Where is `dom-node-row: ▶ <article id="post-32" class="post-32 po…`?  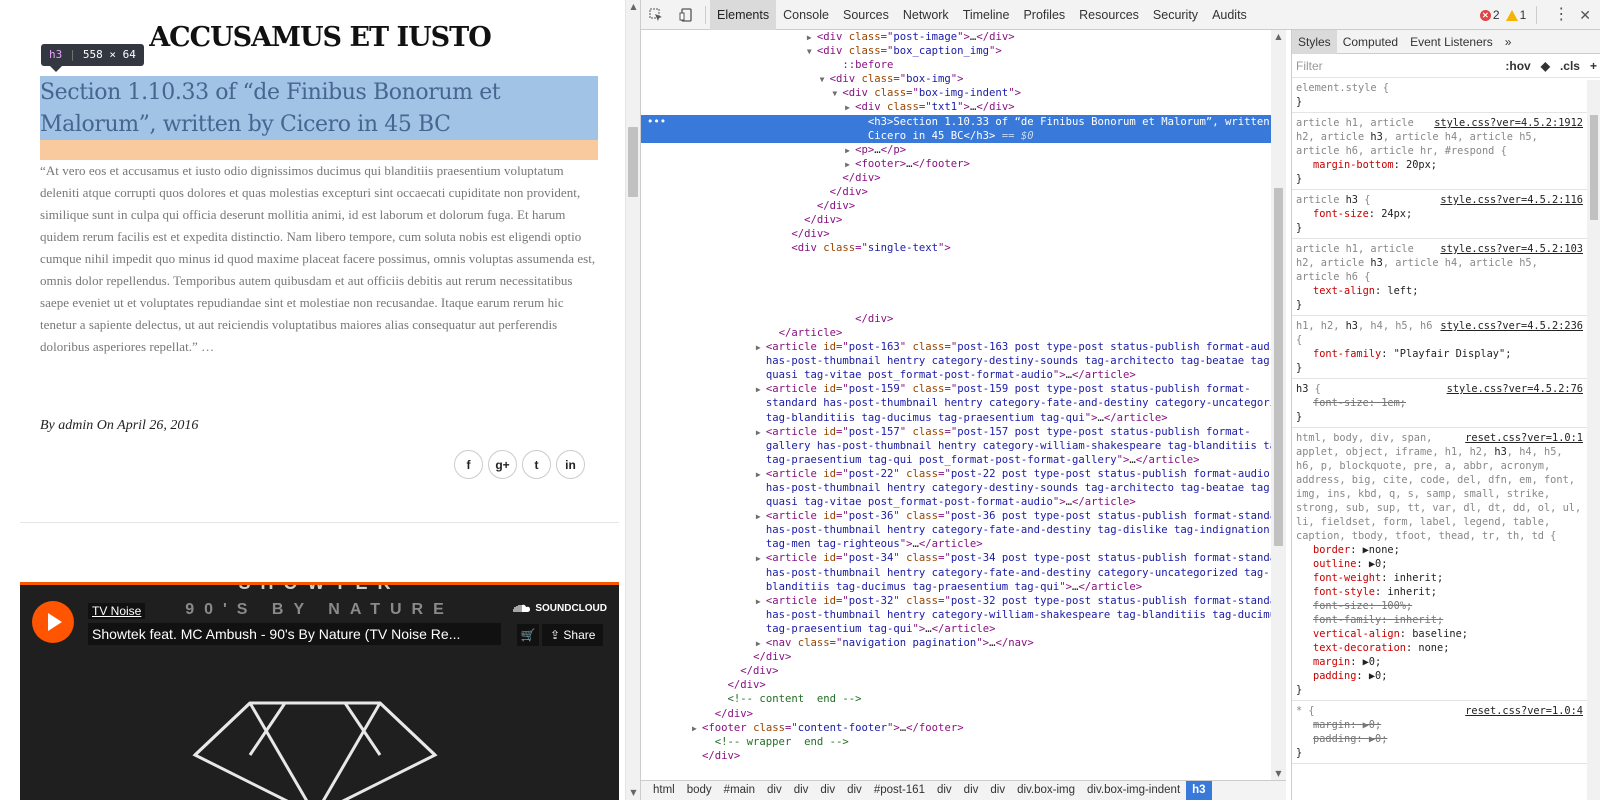 dom-node-row: ▶ <article id="post-32" class="post-32 po… is located at coordinates (963, 601).